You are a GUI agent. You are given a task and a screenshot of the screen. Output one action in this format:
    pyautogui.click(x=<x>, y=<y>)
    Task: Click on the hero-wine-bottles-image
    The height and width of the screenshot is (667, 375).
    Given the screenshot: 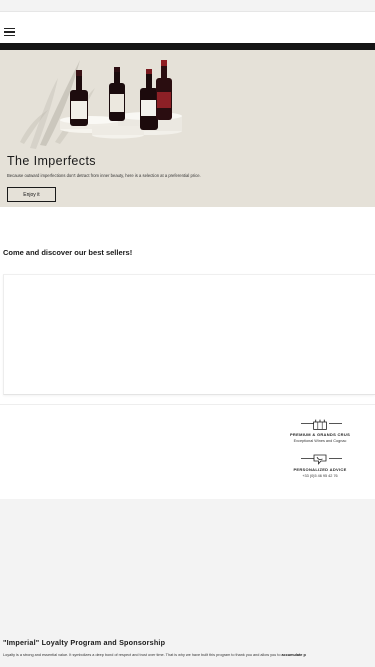 What is the action you would take?
    pyautogui.click(x=101, y=104)
    